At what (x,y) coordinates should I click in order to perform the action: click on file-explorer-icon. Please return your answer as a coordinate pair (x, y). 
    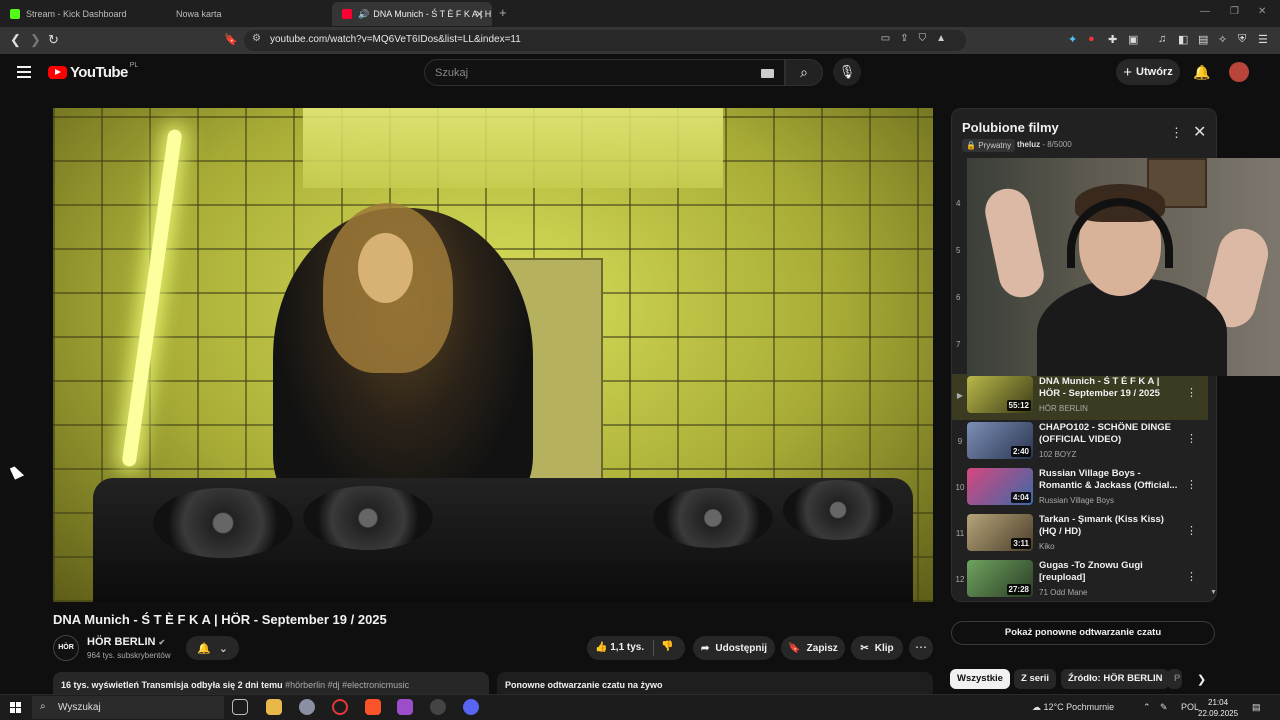
    Looking at the image, I should click on (274, 707).